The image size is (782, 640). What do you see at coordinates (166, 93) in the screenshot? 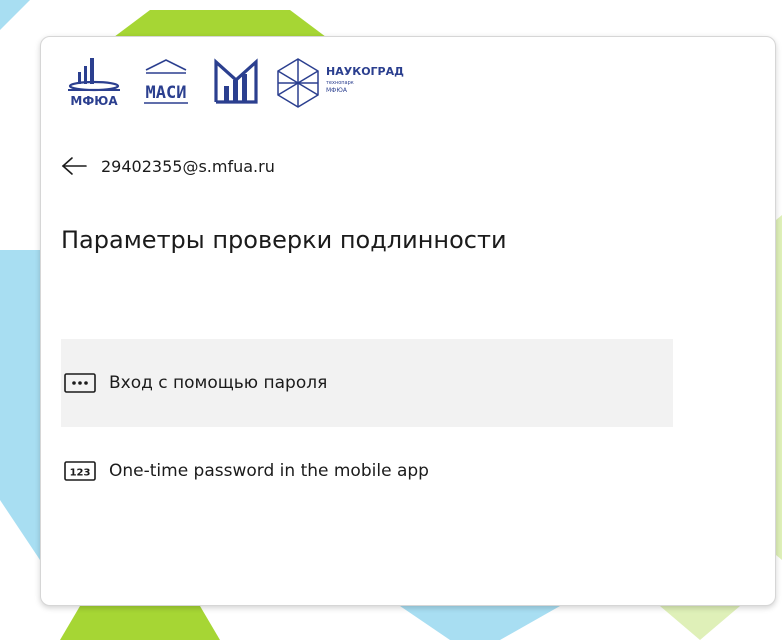
I see `masi-logo-text: МАСИ` at bounding box center [166, 93].